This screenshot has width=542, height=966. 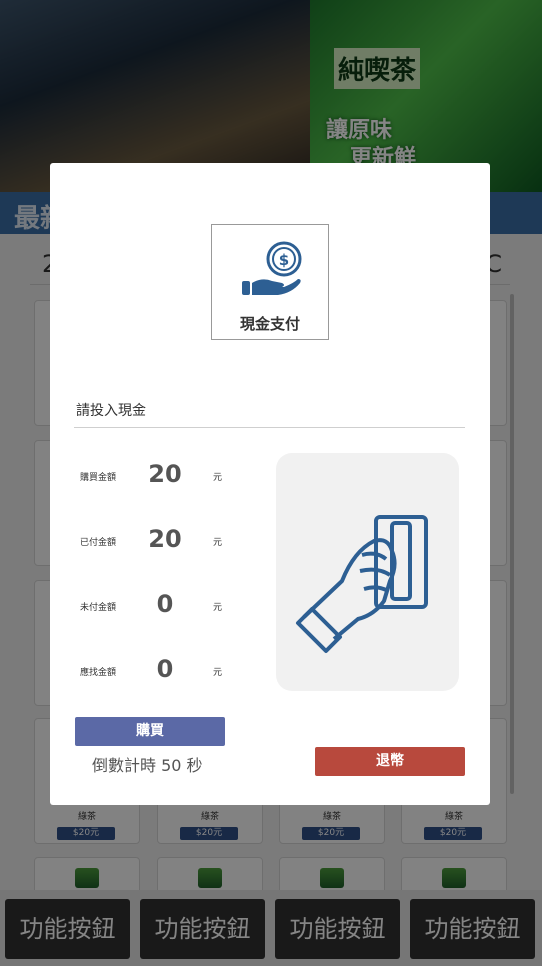 I want to click on unpaid-amount-label: 未付金額, so click(x=98, y=608).